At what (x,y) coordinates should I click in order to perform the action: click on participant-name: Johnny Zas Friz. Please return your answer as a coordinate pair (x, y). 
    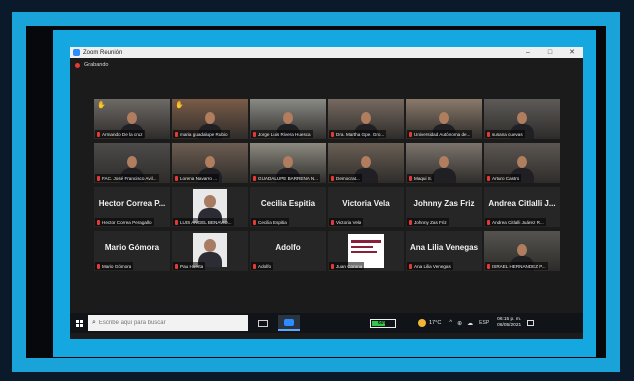
    Looking at the image, I should click on (430, 222).